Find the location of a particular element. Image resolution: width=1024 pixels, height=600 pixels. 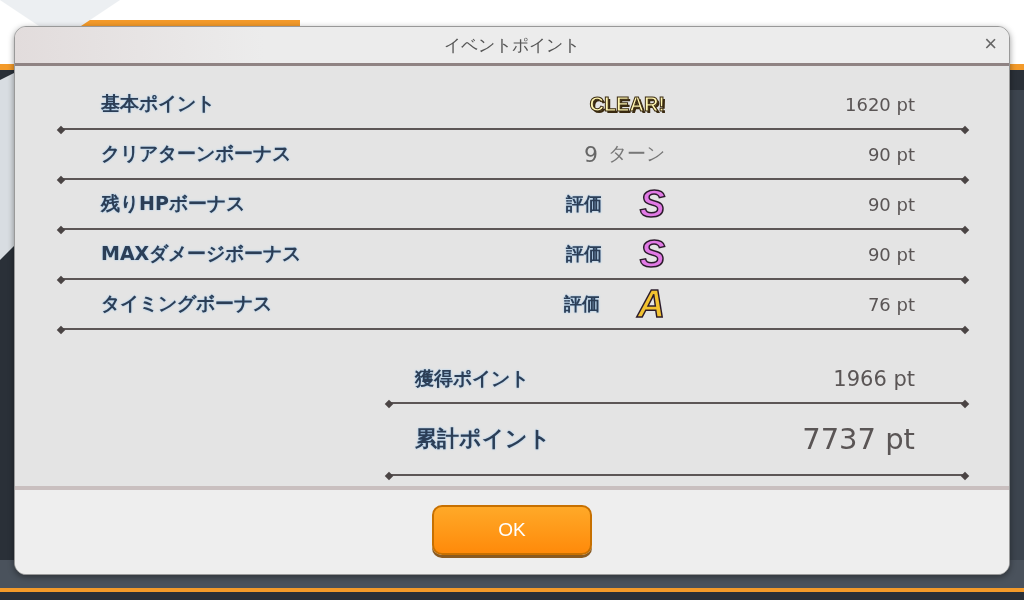

grade-letter: A is located at coordinates (651, 304).